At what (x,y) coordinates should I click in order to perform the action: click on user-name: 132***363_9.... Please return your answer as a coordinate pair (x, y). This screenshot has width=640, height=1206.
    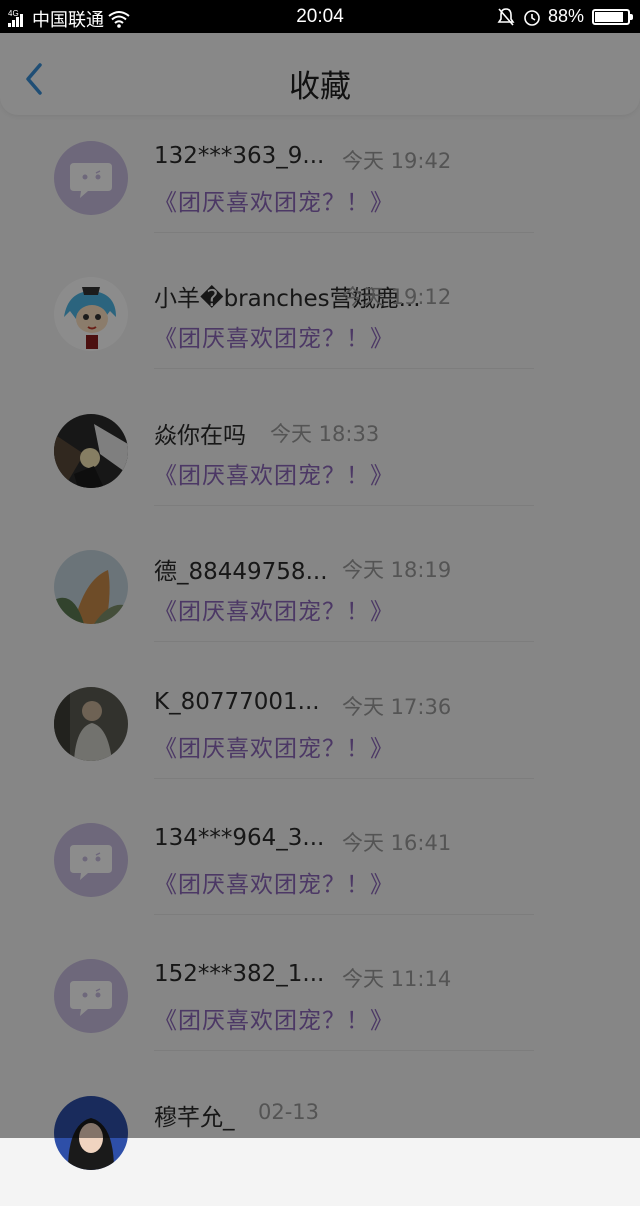
    Looking at the image, I should click on (239, 156).